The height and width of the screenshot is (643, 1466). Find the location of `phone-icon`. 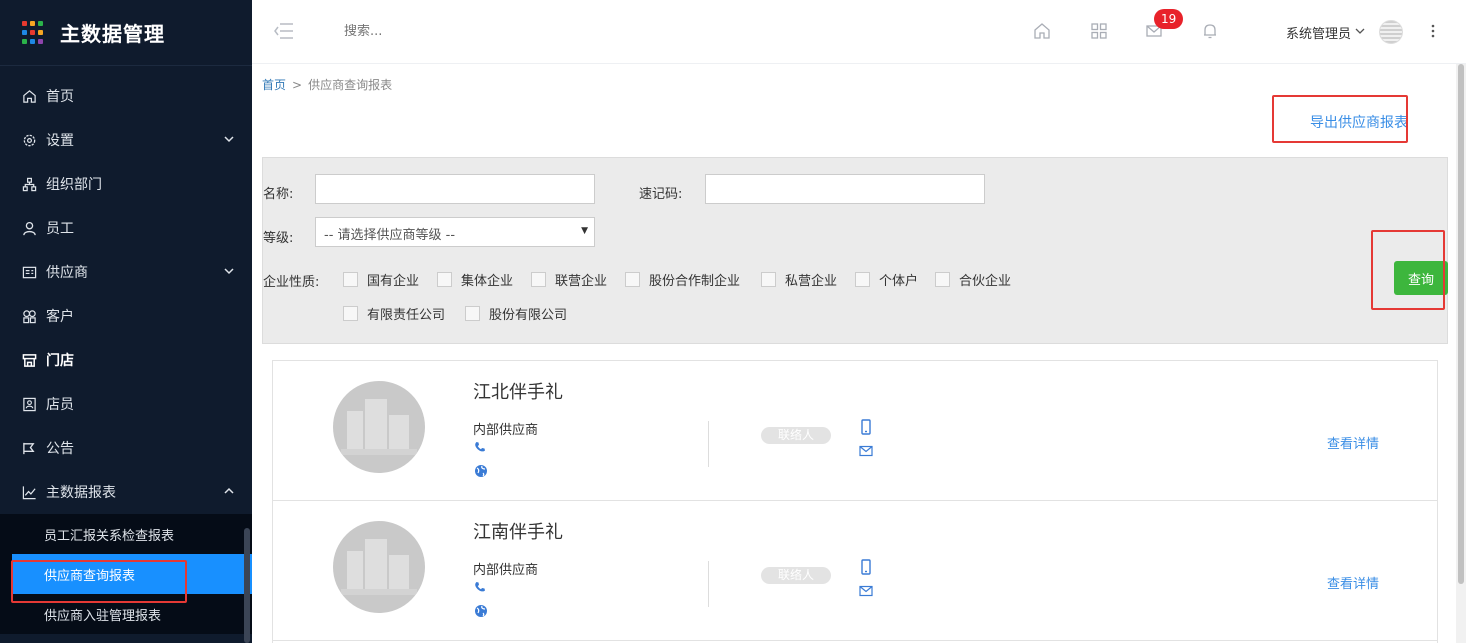

phone-icon is located at coordinates (480, 589).